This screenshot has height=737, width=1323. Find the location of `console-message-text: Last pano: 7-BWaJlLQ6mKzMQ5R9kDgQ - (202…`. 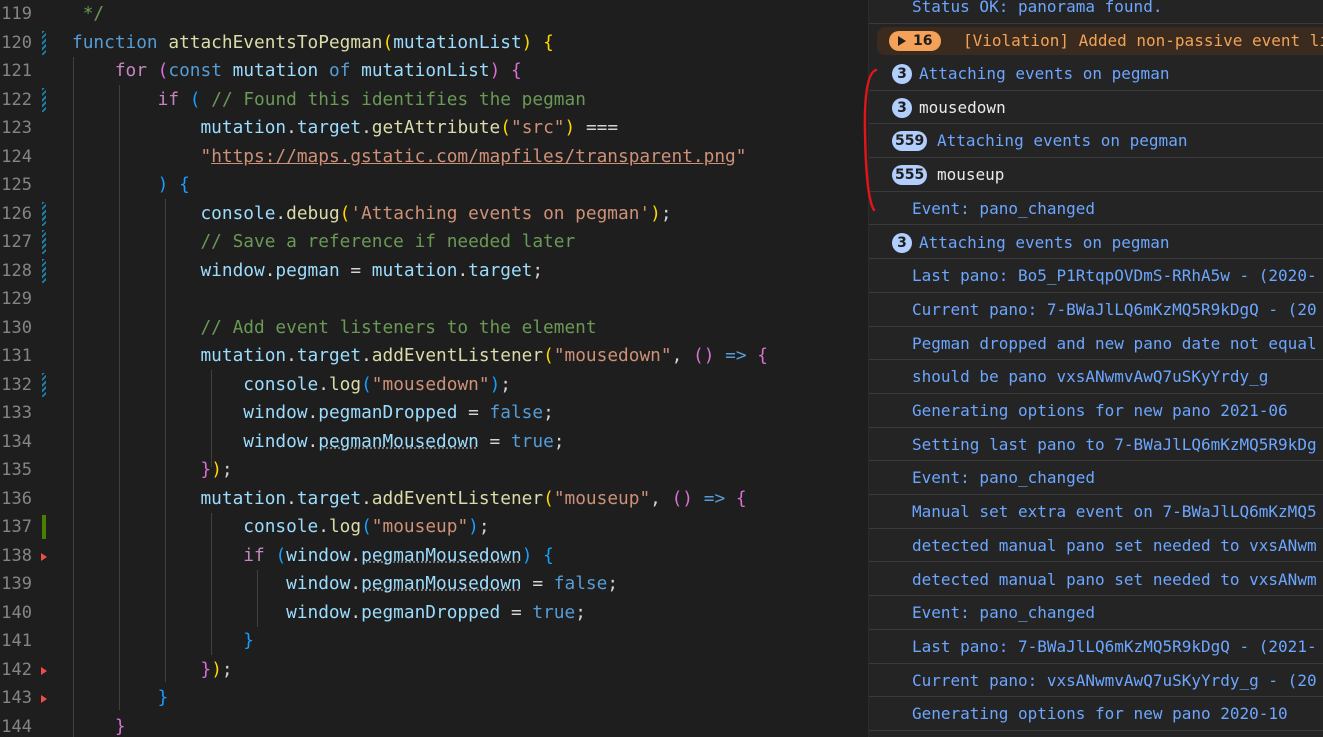

console-message-text: Last pano: 7-BWaJlLQ6mKzMQ5R9kDgQ - (202… is located at coordinates (1114, 646).